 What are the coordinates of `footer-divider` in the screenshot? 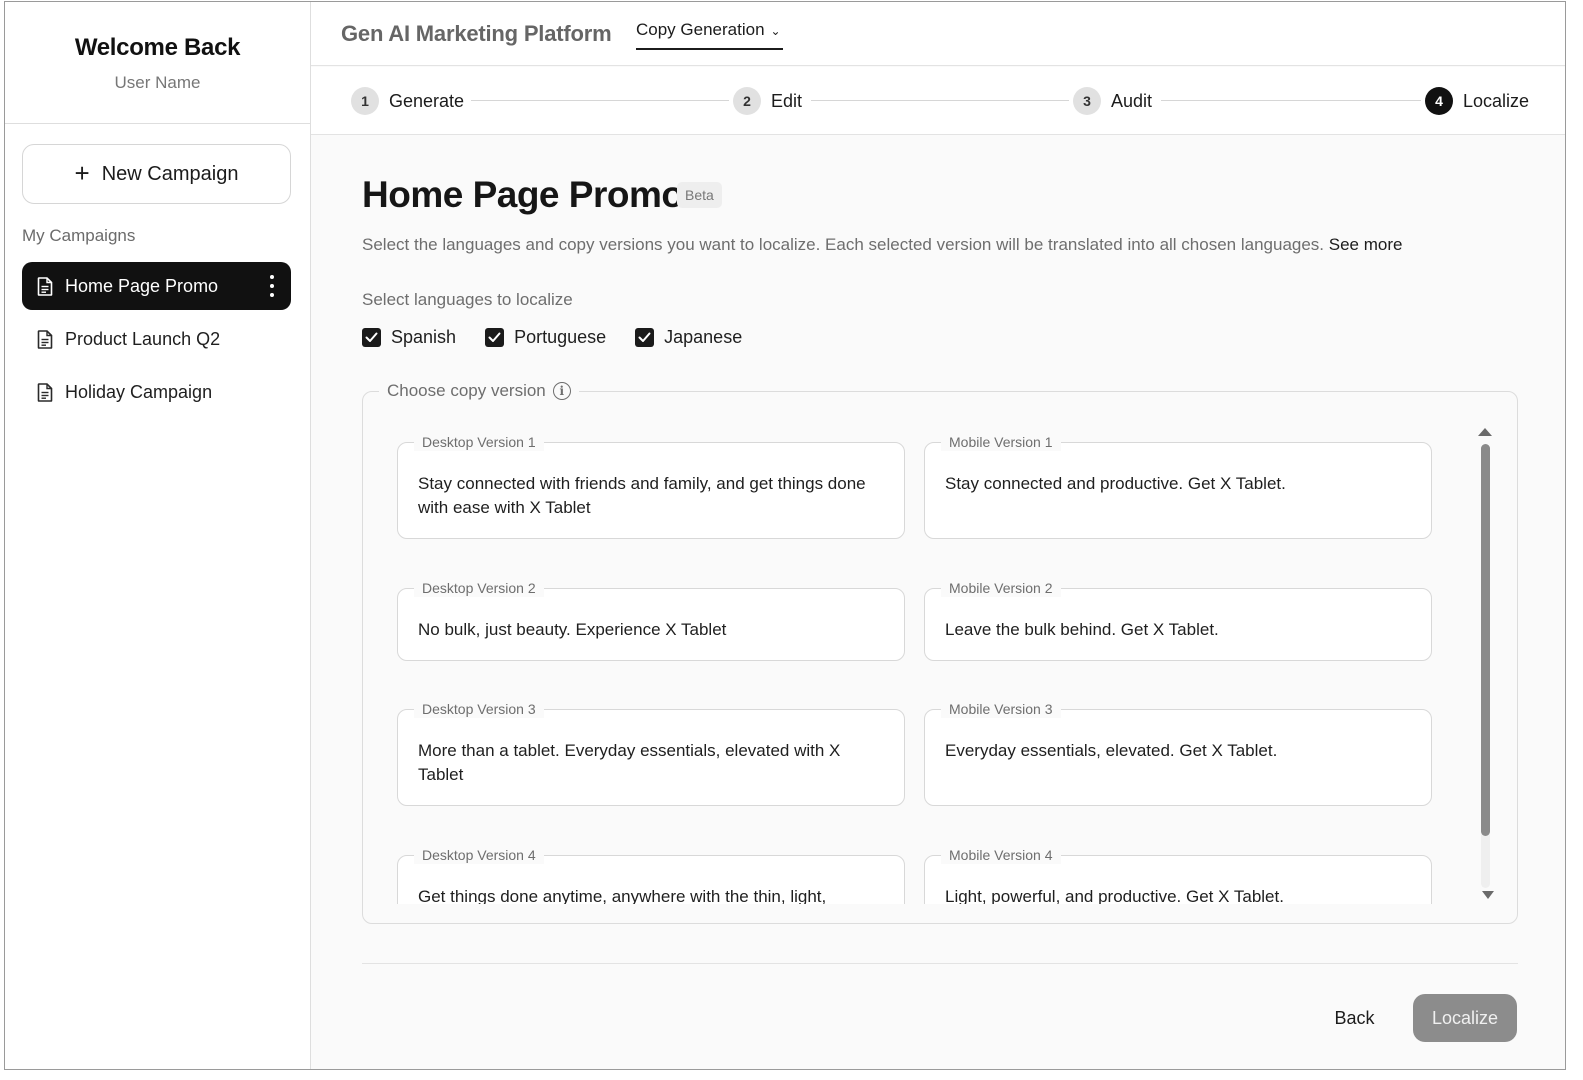 It's located at (940, 963).